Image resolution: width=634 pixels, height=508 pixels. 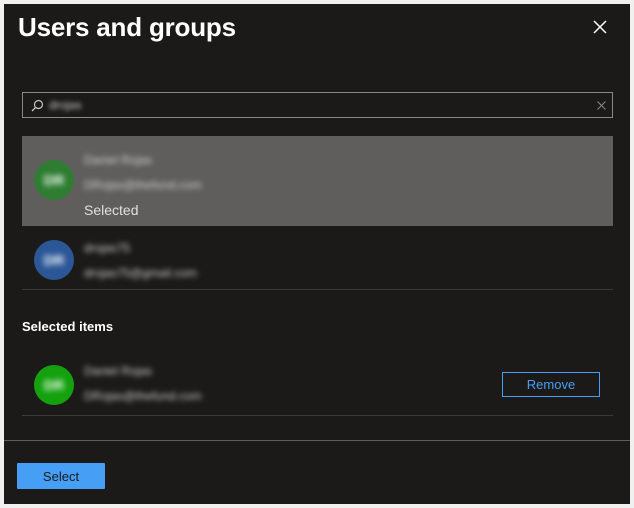 I want to click on result-info: Daniel Rojas DRojas@thefund.com Selected, so click(x=143, y=185).